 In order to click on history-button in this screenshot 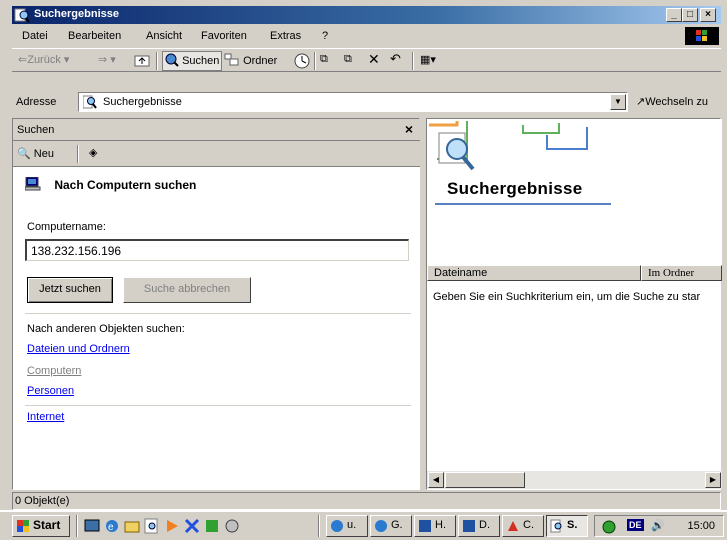, I will do `click(302, 62)`.